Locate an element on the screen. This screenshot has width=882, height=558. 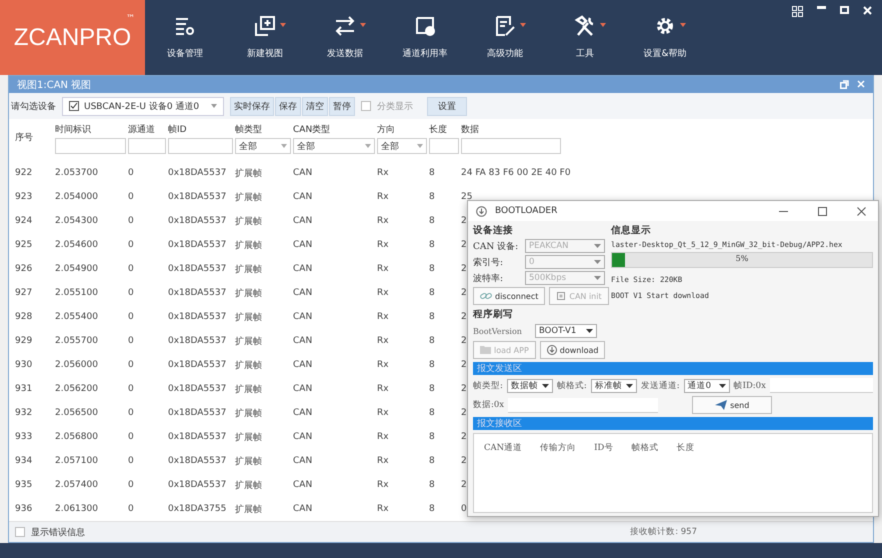
dropdown: 通道0 is located at coordinates (707, 385).